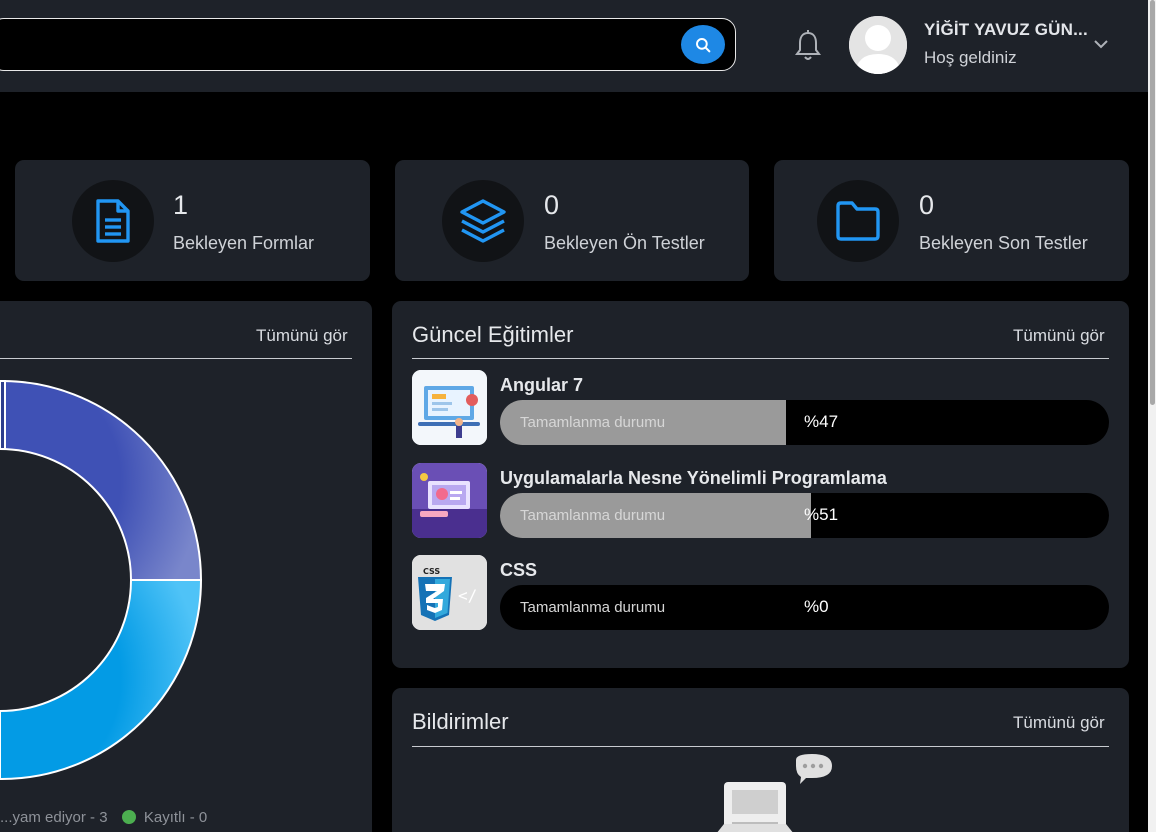 The height and width of the screenshot is (832, 1156). Describe the element at coordinates (54, 817) in the screenshot. I see `legend-item: ...yam ediyor - 3` at that location.